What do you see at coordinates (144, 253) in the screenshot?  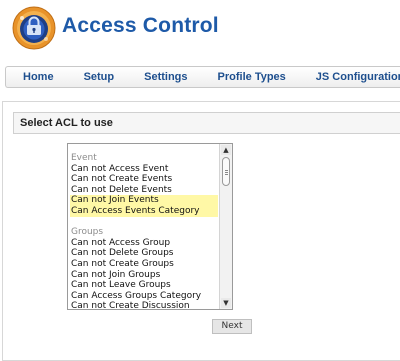 I see `acl-option: Can not Delete Groups` at bounding box center [144, 253].